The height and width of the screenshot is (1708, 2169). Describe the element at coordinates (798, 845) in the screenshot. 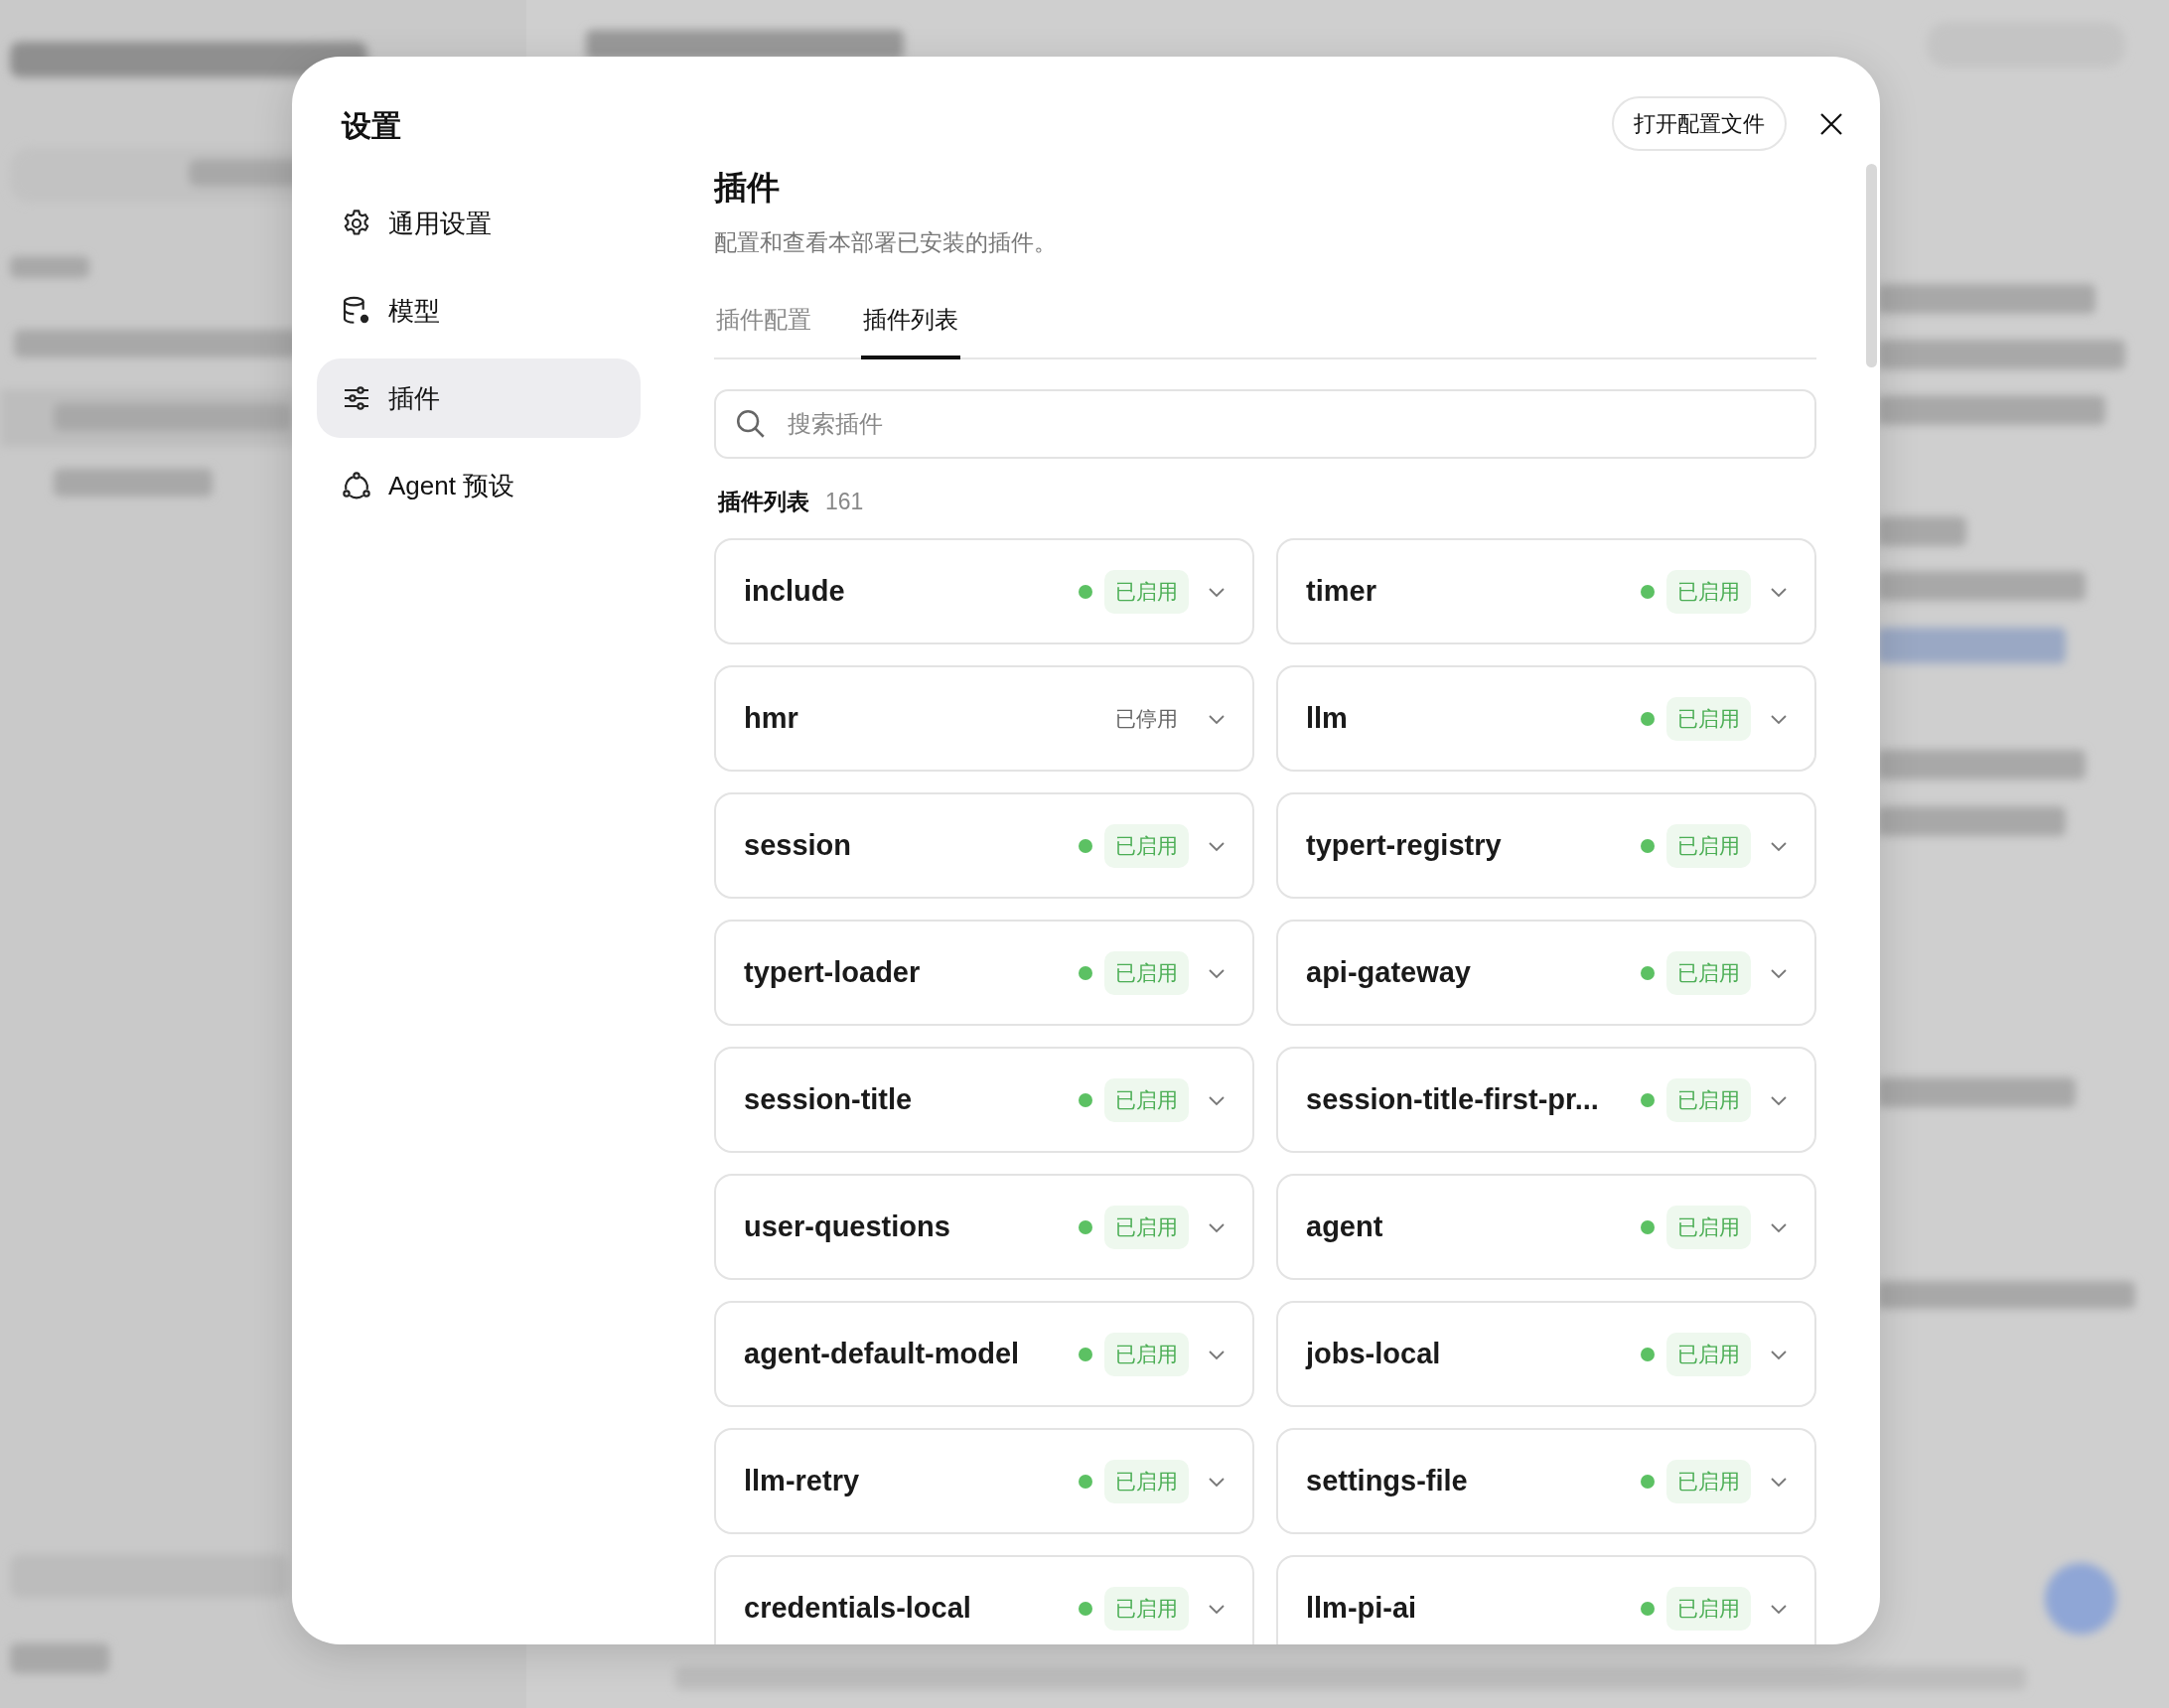

I see `plugin-name: session` at that location.